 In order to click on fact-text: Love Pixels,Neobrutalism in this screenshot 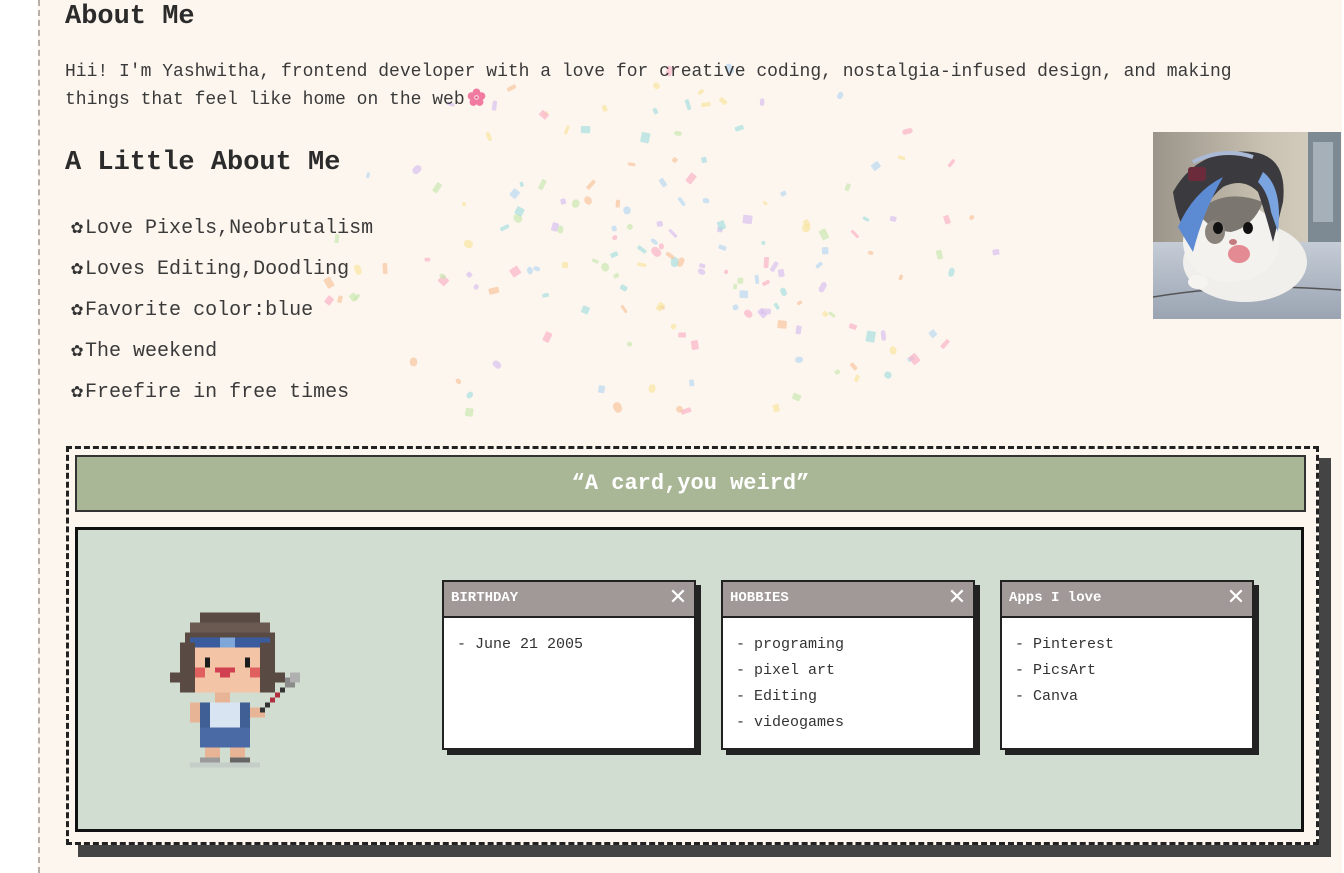, I will do `click(229, 228)`.